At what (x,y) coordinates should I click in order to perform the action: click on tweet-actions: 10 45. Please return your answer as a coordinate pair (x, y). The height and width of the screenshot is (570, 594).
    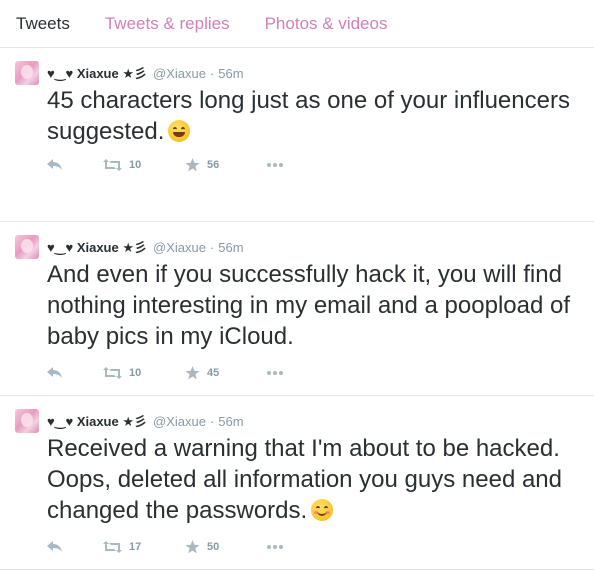
    Looking at the image, I should click on (166, 373).